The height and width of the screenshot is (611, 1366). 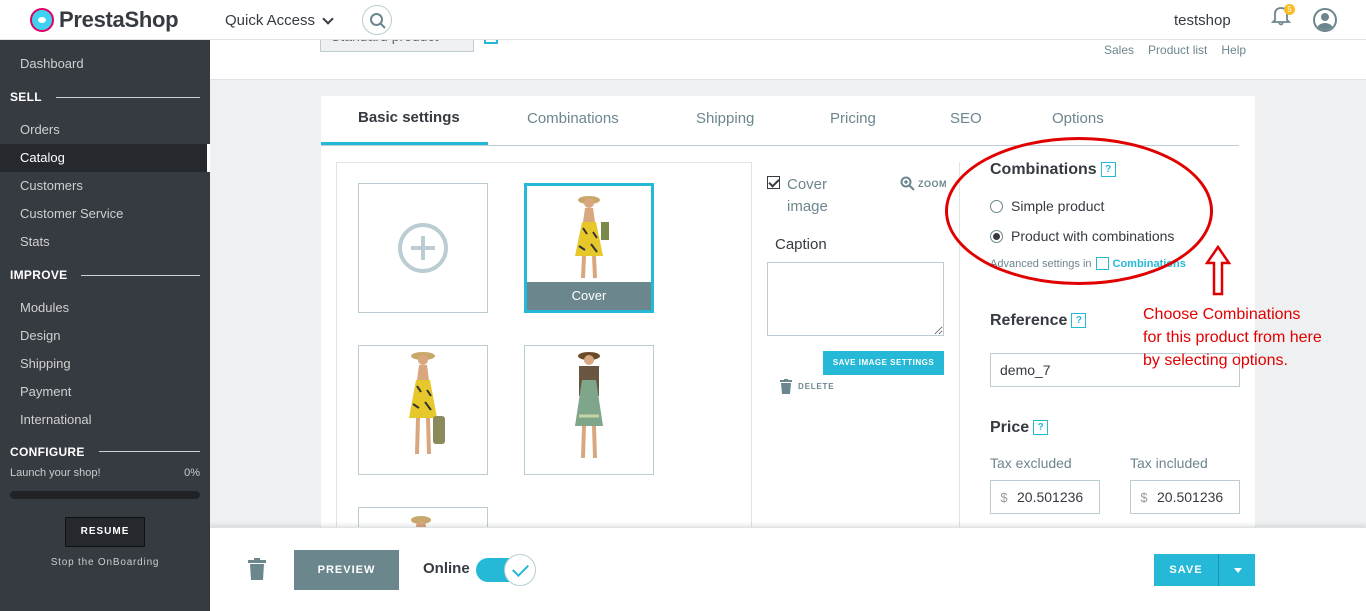 I want to click on annotation-arrow-up-icon, so click(x=1218, y=270).